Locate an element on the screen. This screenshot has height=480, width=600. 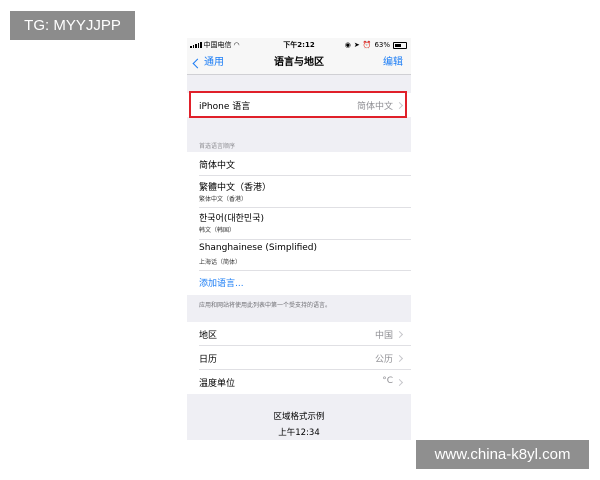
preferred-order-header: 首选语言顺序 is located at coordinates (217, 146).